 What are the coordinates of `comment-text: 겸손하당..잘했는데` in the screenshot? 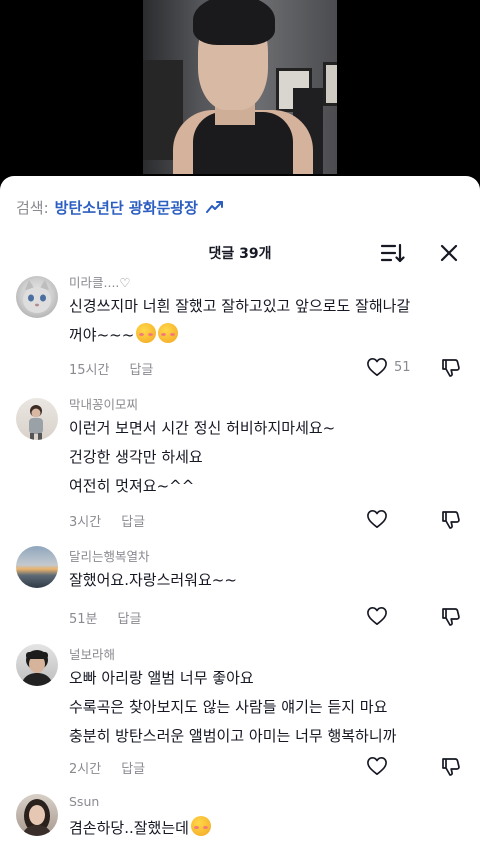 It's located at (269, 827).